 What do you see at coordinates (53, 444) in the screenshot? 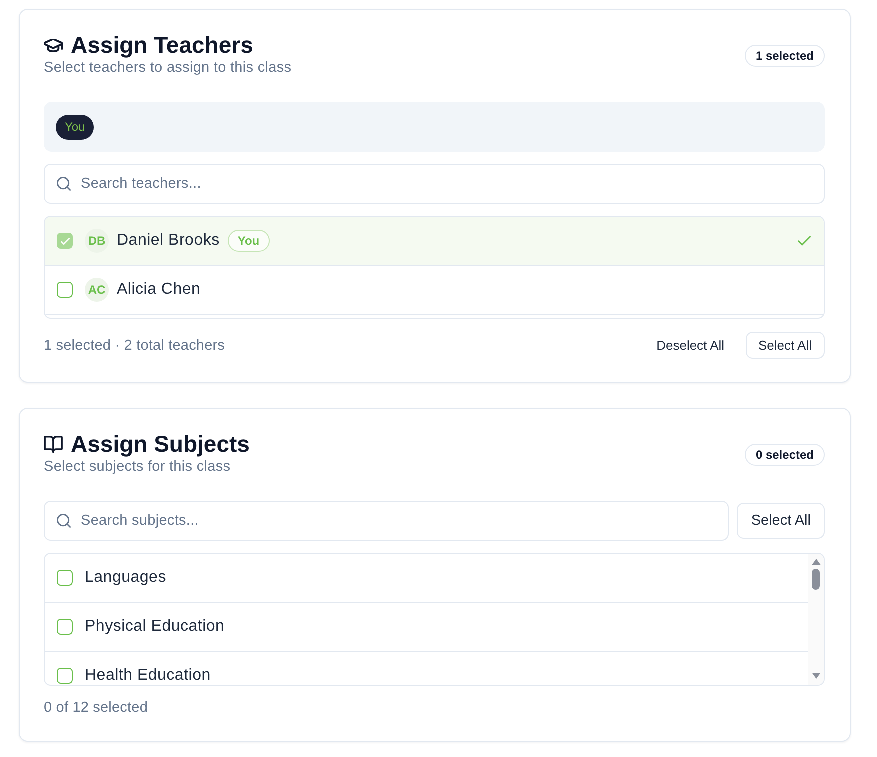
I see `open-book-icon` at bounding box center [53, 444].